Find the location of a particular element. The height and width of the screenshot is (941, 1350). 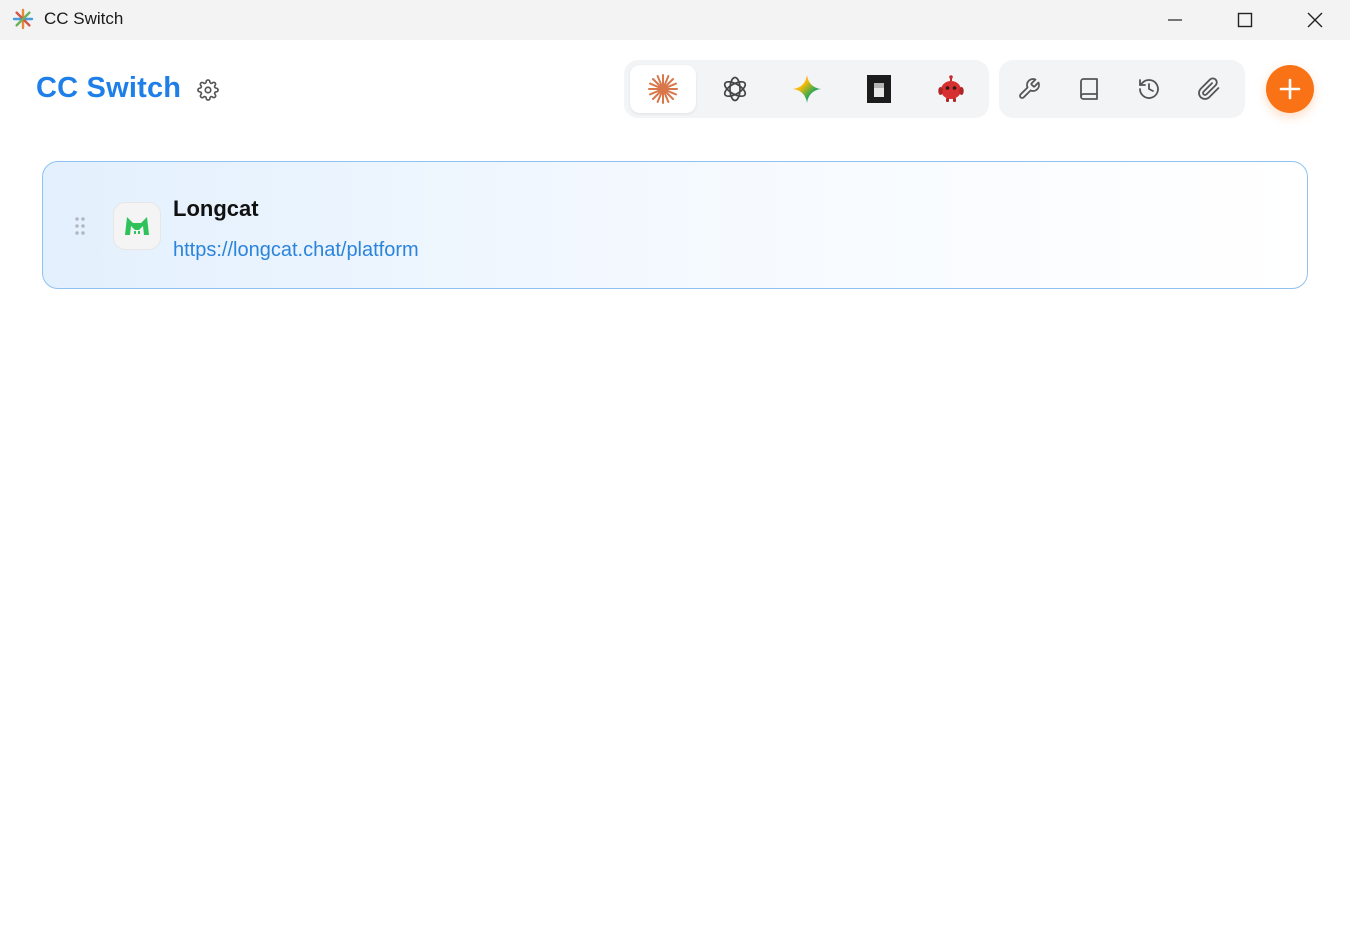

wrench-button is located at coordinates (1029, 89).